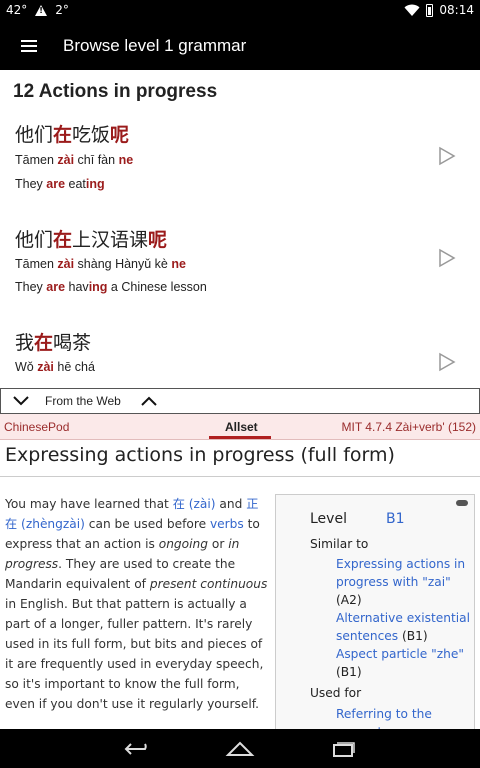 Image resolution: width=480 pixels, height=768 pixels. Describe the element at coordinates (89, 504) in the screenshot. I see `body-text: You may have learned that` at that location.